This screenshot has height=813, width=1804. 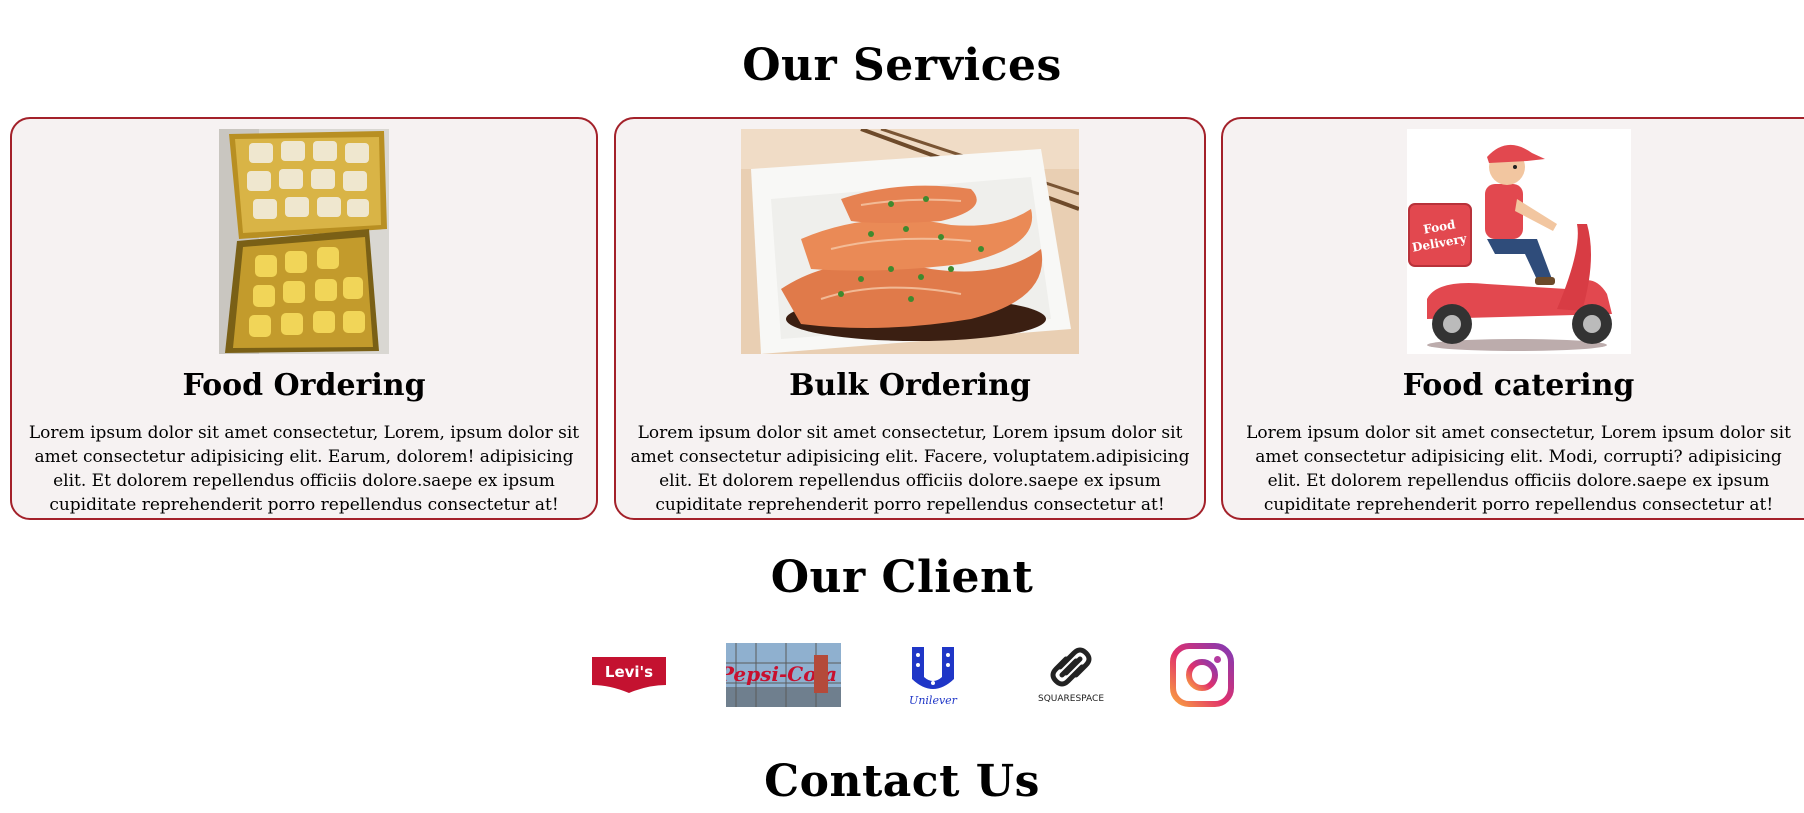 What do you see at coordinates (902, 65) in the screenshot?
I see `services-heading: Our Services` at bounding box center [902, 65].